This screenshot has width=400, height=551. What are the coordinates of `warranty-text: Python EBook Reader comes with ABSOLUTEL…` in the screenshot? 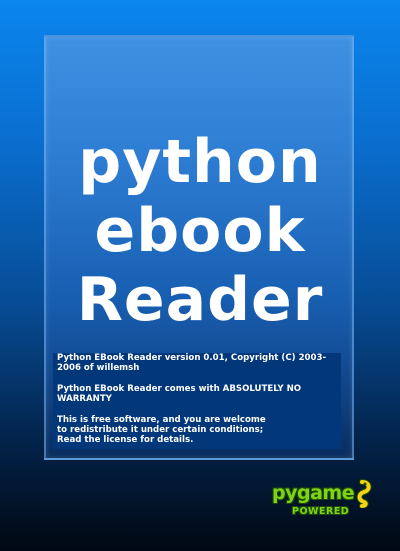 It's located at (179, 394).